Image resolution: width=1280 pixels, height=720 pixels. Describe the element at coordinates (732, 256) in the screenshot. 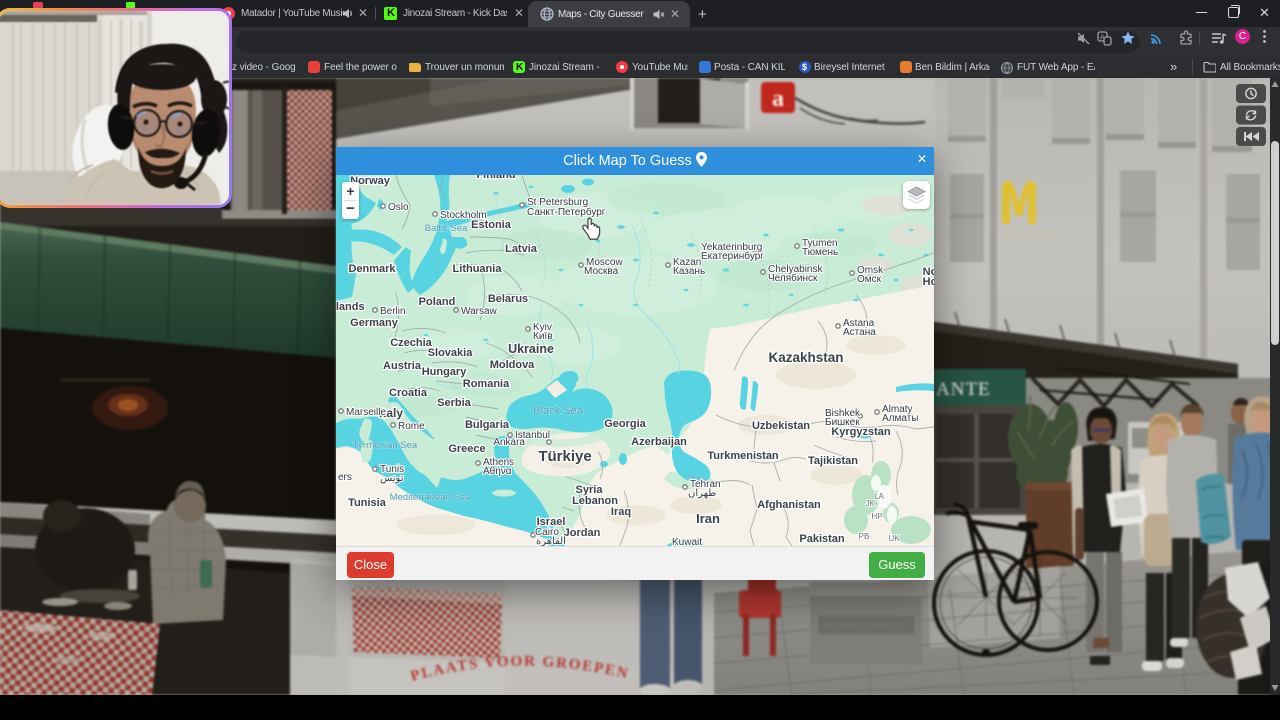

I see `svg-text: Екатеринбург` at that location.